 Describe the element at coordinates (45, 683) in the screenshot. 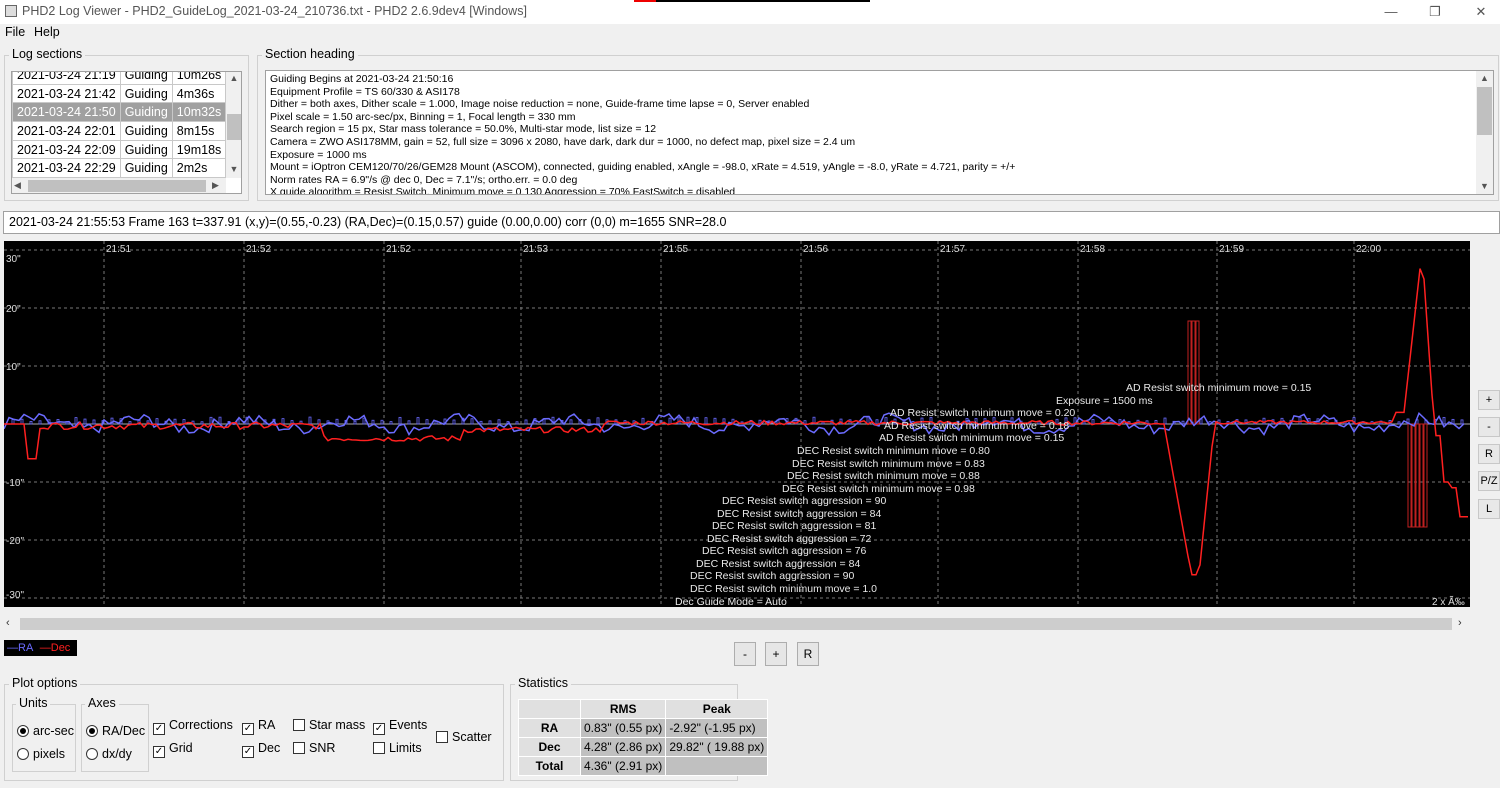

I see `plot-options-title: Plot options` at that location.